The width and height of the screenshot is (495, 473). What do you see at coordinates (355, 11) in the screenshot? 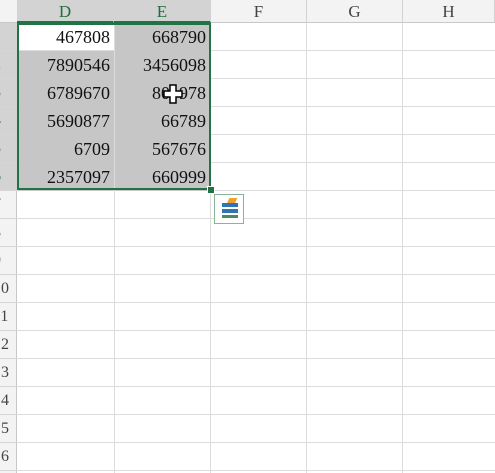
I see `column-header-g: G` at bounding box center [355, 11].